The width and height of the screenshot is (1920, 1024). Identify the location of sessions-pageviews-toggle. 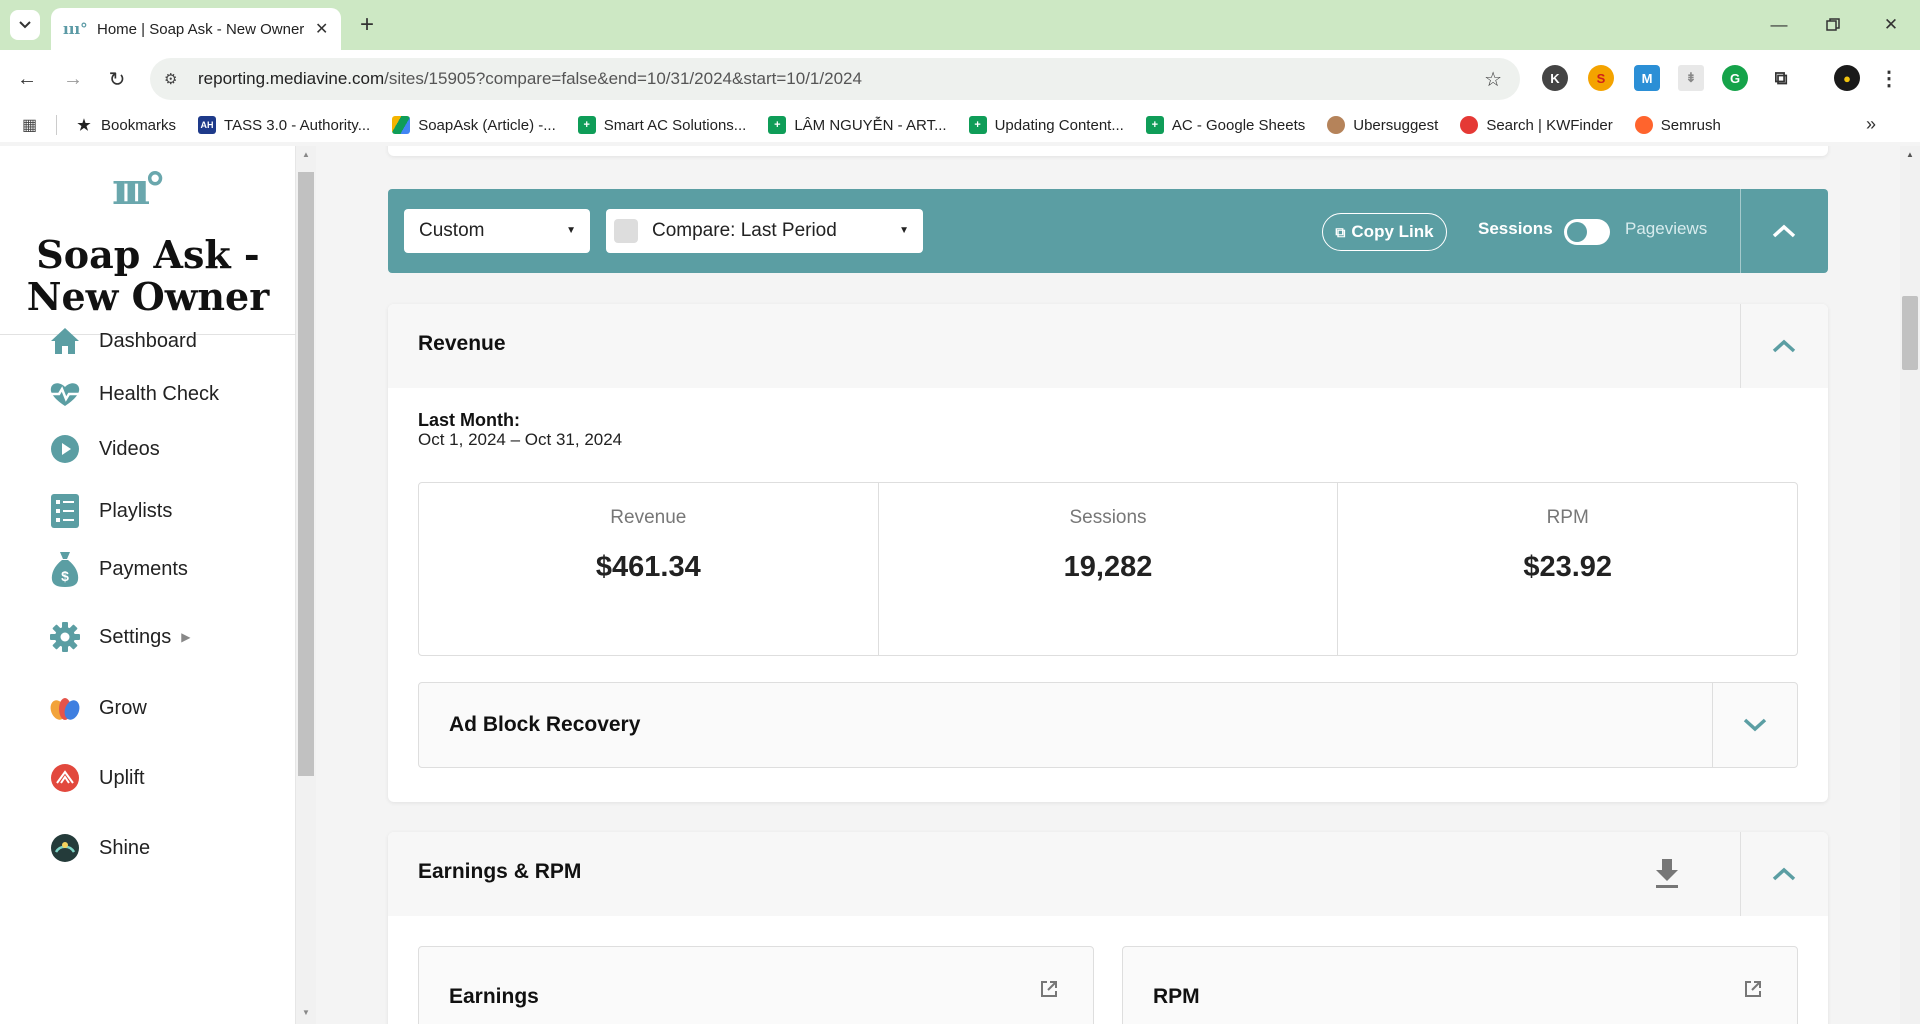
(1587, 232).